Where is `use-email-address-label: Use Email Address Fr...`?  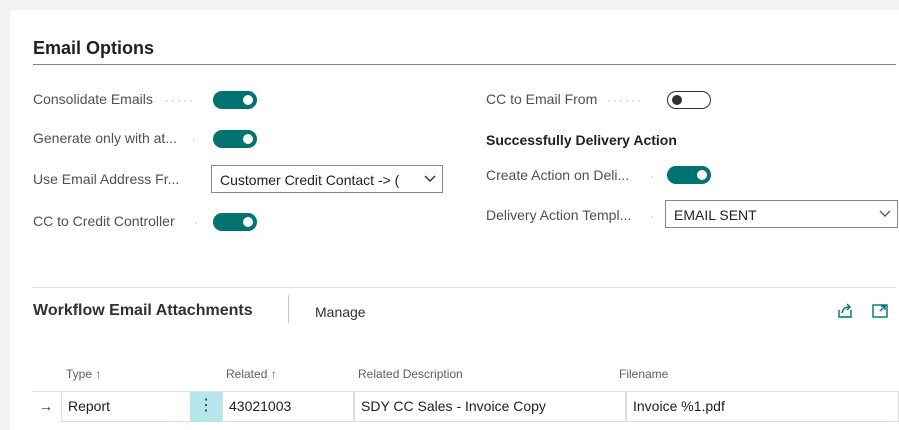
use-email-address-label: Use Email Address Fr... is located at coordinates (106, 179).